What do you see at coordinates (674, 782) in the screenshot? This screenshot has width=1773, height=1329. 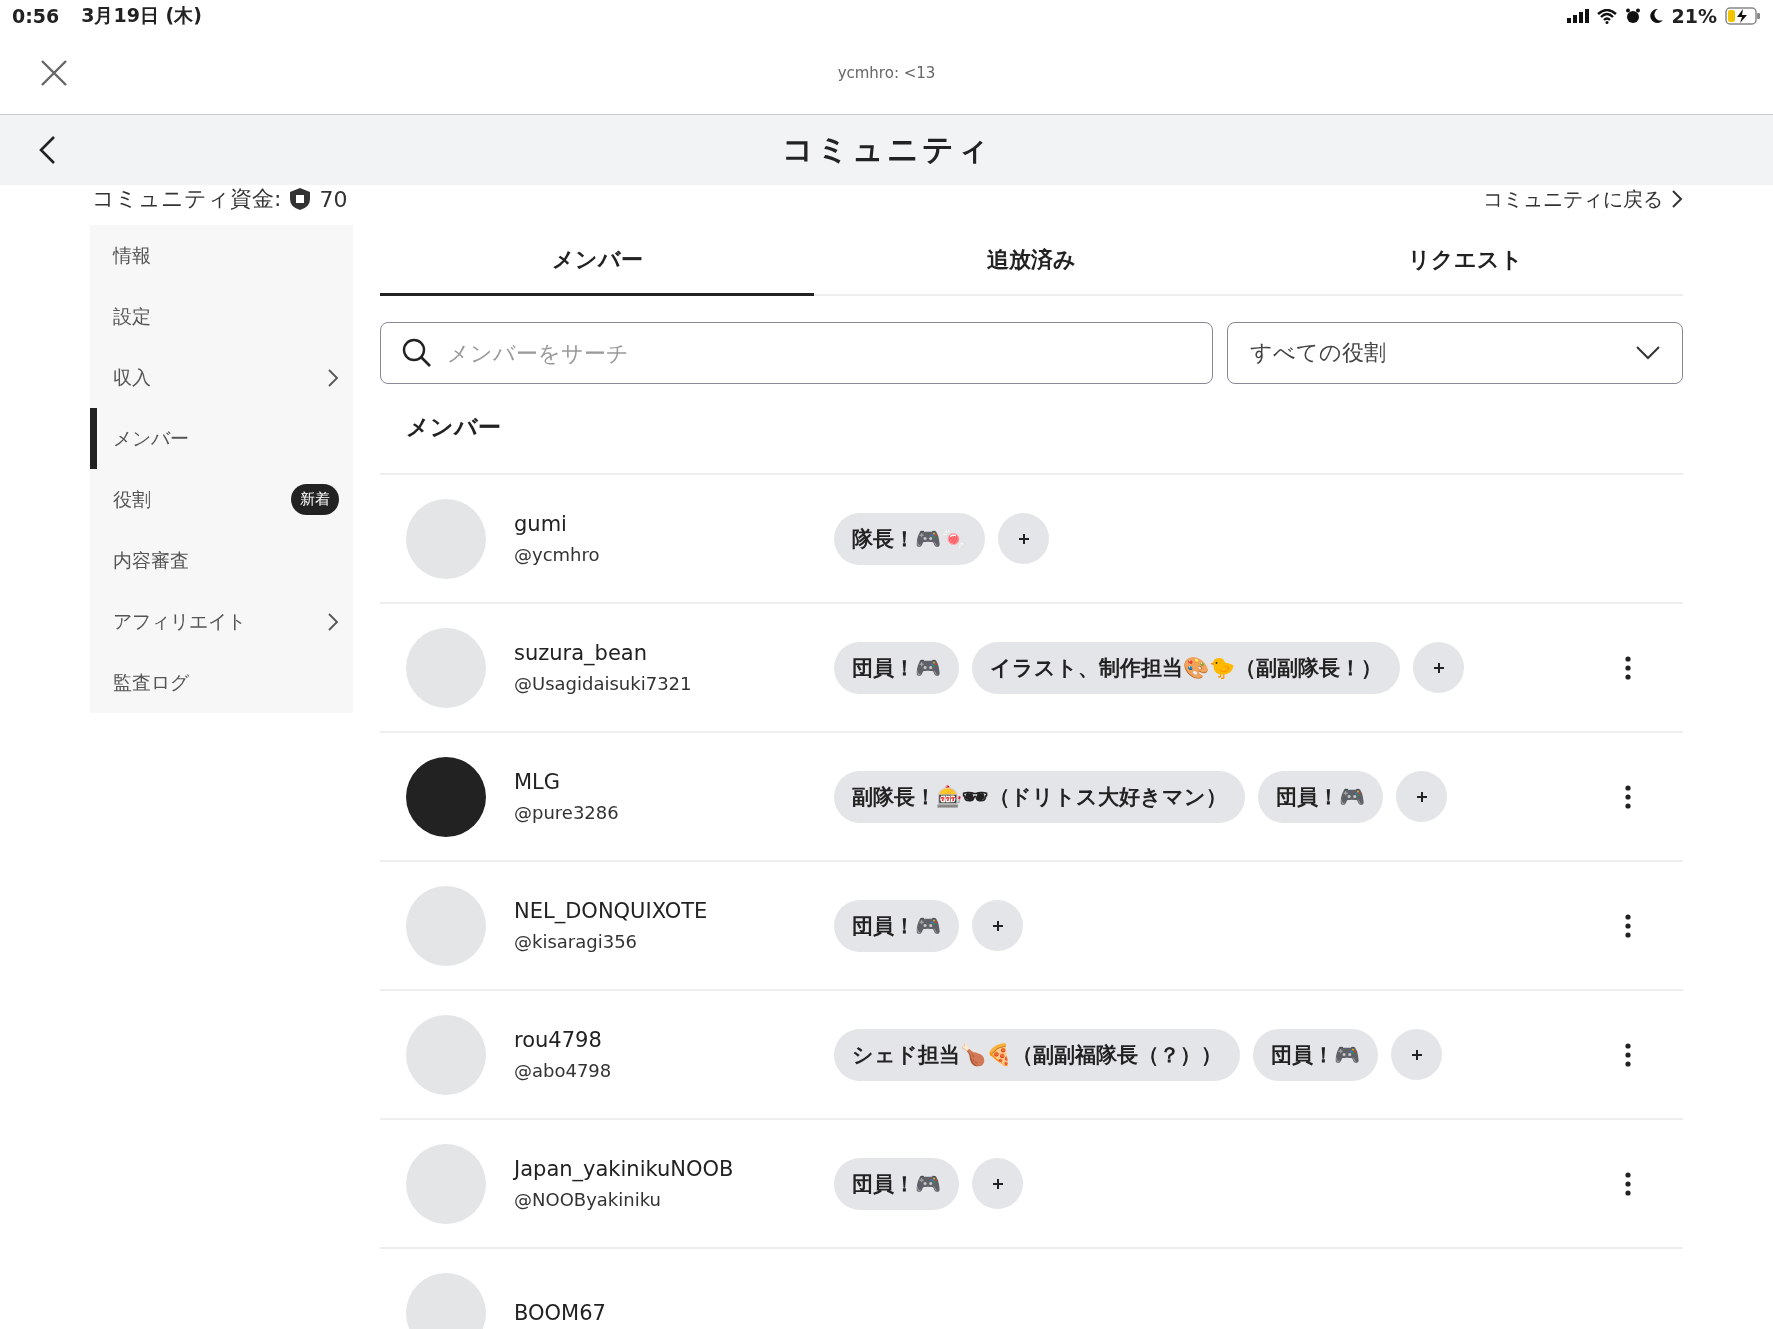 I see `member-name: MLG` at bounding box center [674, 782].